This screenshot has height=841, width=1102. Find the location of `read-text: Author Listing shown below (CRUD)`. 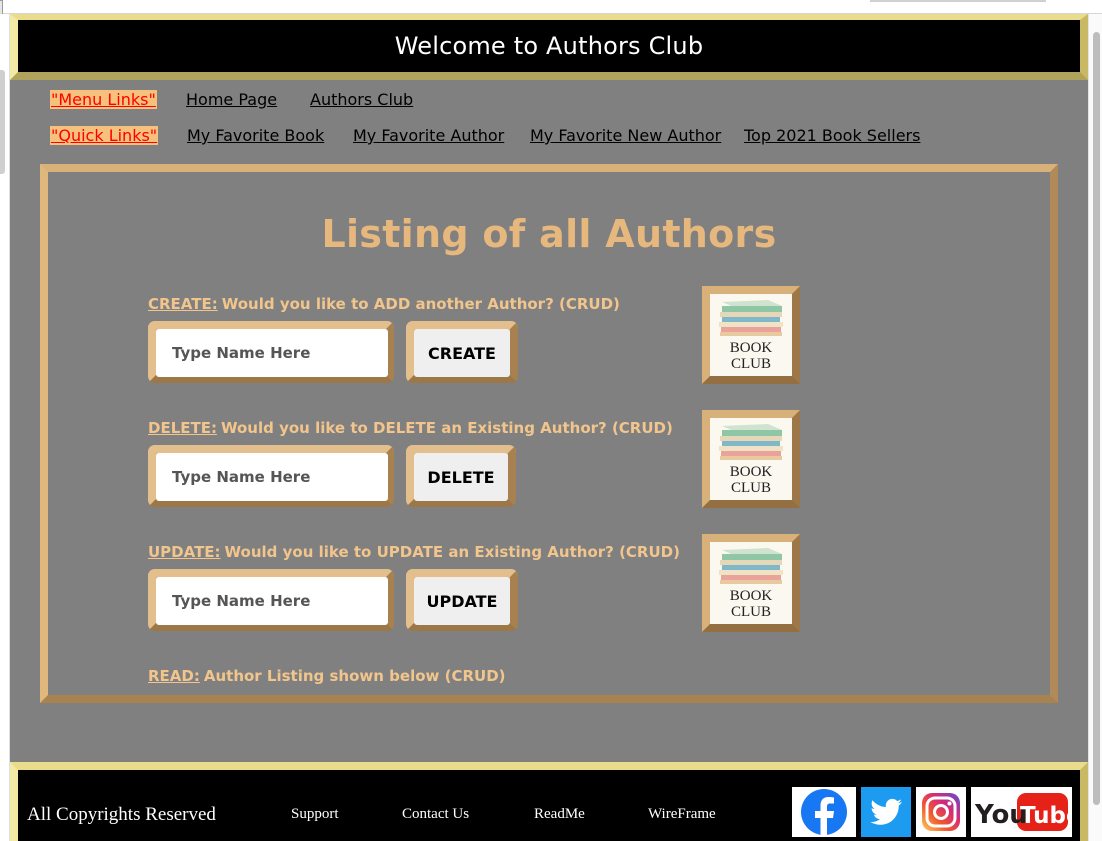

read-text: Author Listing shown below (CRUD) is located at coordinates (354, 676).